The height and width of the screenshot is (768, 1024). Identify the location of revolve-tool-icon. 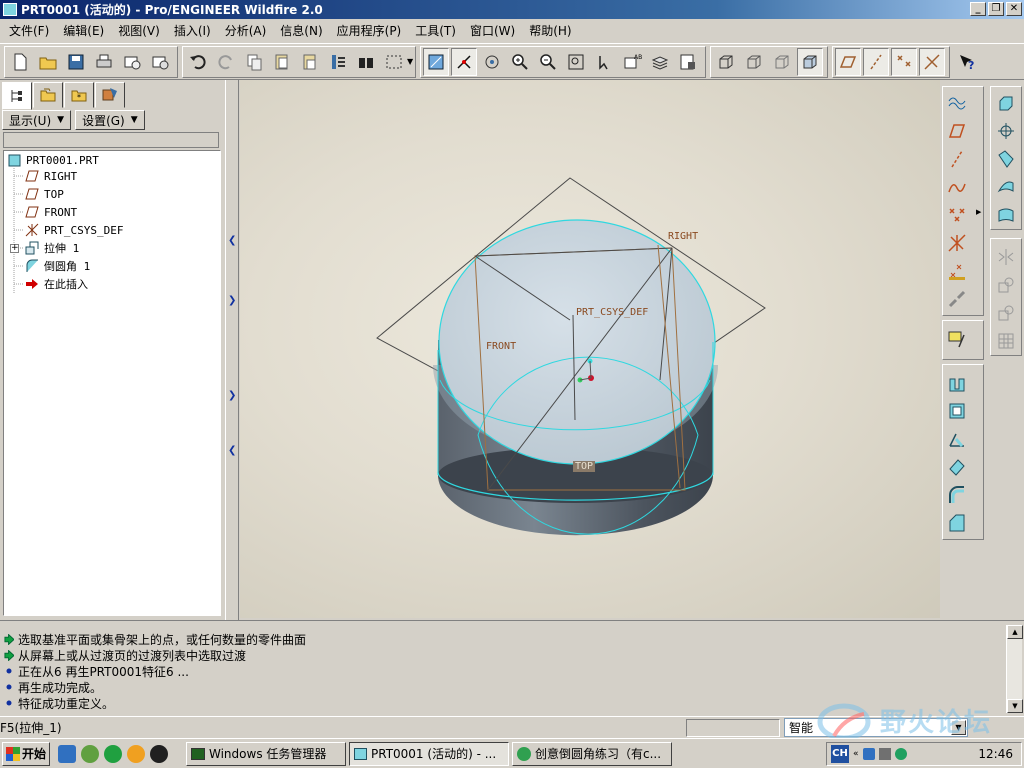
(957, 411).